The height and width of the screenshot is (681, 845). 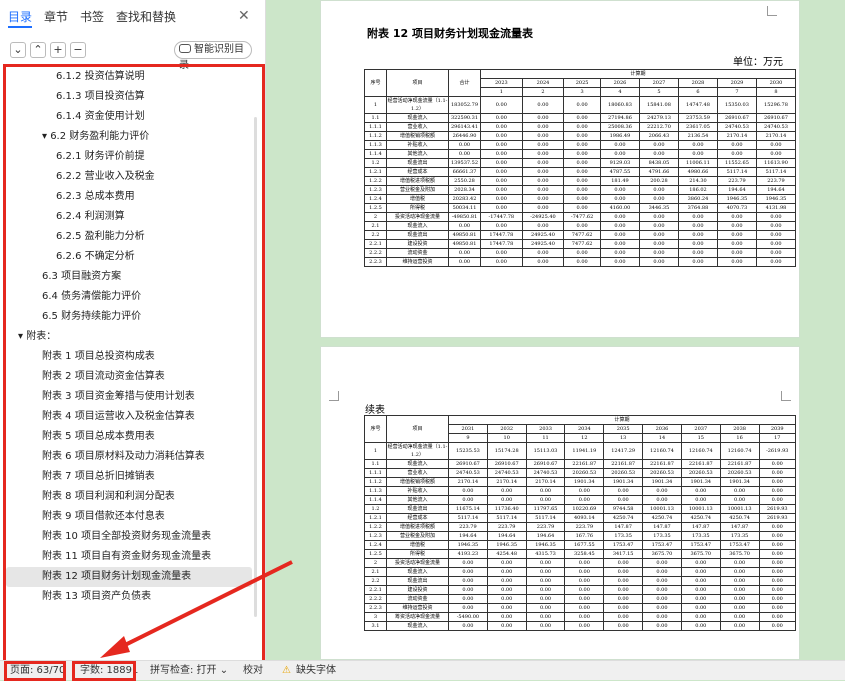 I want to click on page-corner-mark, so click(x=772, y=11).